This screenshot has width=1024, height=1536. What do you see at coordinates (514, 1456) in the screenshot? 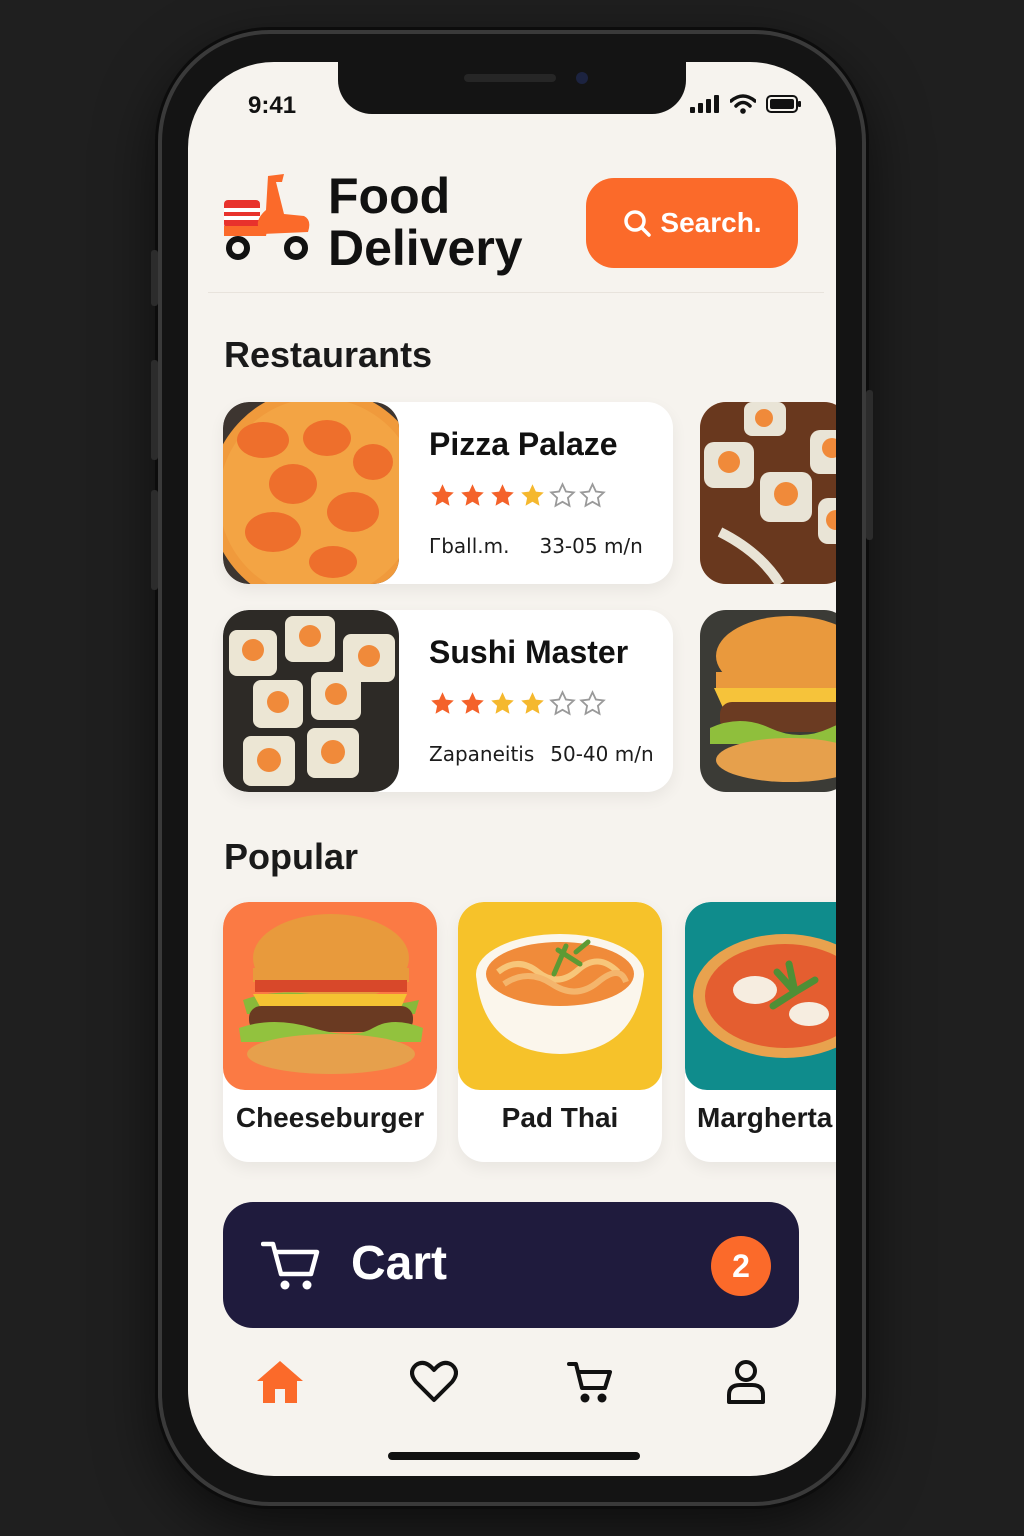
I see `home-indicator` at bounding box center [514, 1456].